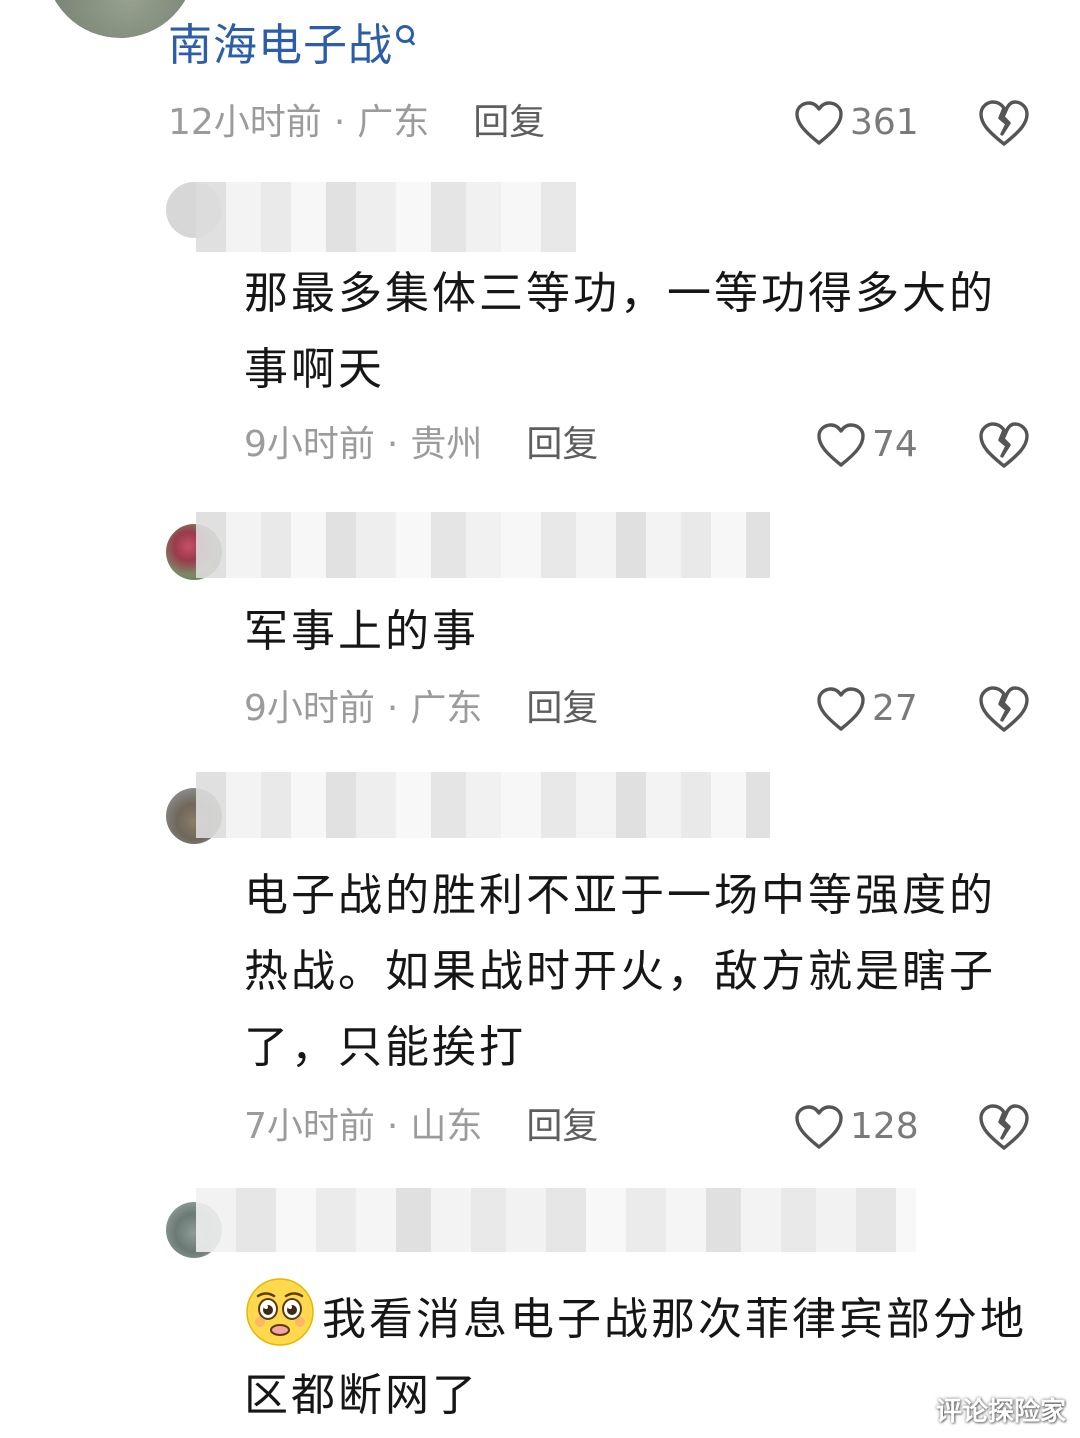 The width and height of the screenshot is (1080, 1438). I want to click on like-count: 74, so click(895, 444).